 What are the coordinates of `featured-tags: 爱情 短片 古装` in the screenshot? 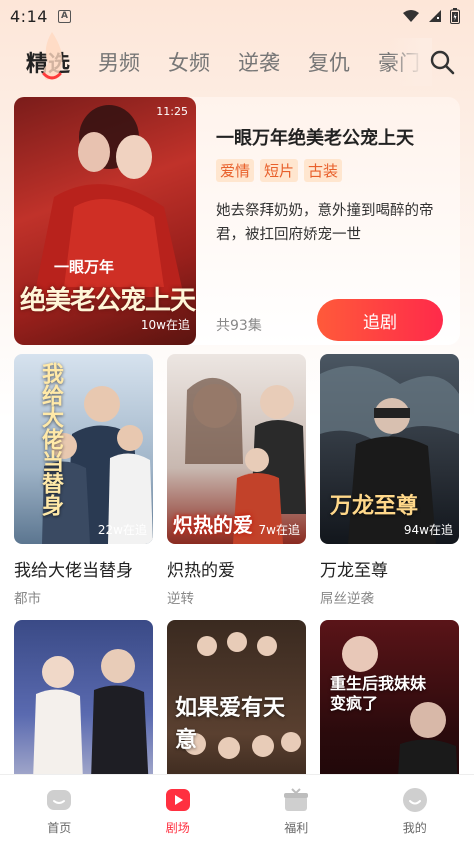 It's located at (279, 170).